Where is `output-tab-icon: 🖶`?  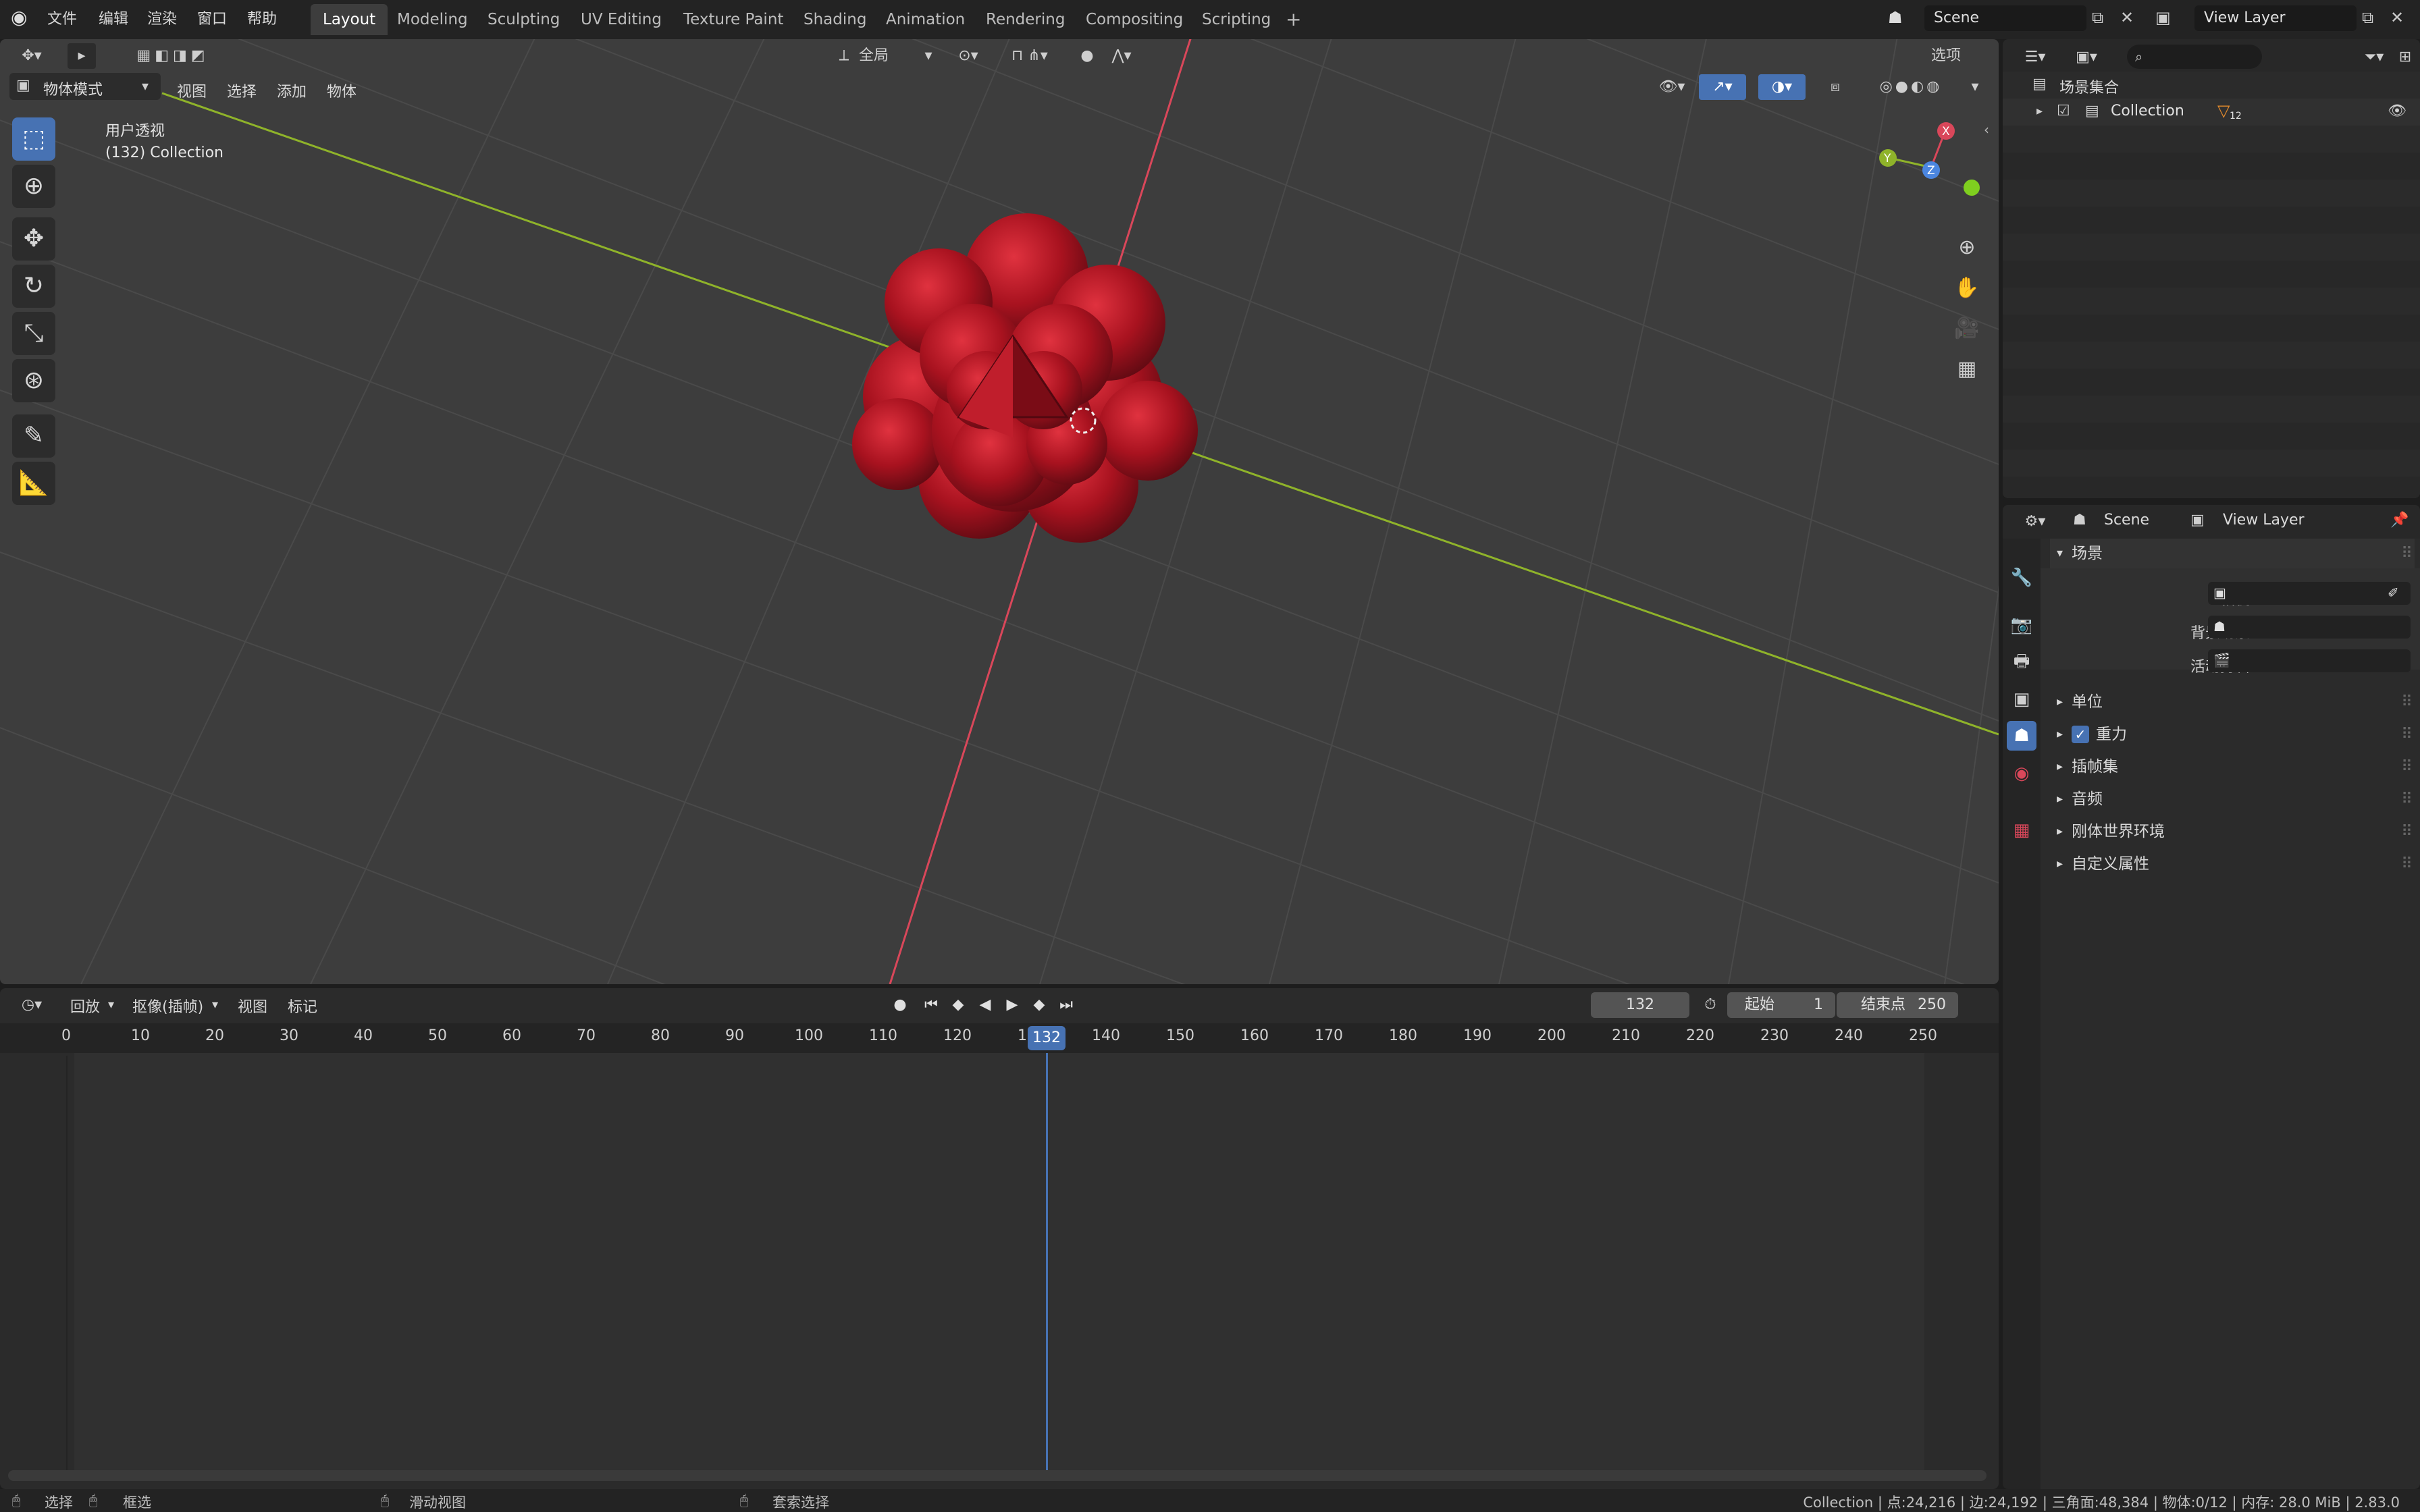 output-tab-icon: 🖶 is located at coordinates (2021, 661).